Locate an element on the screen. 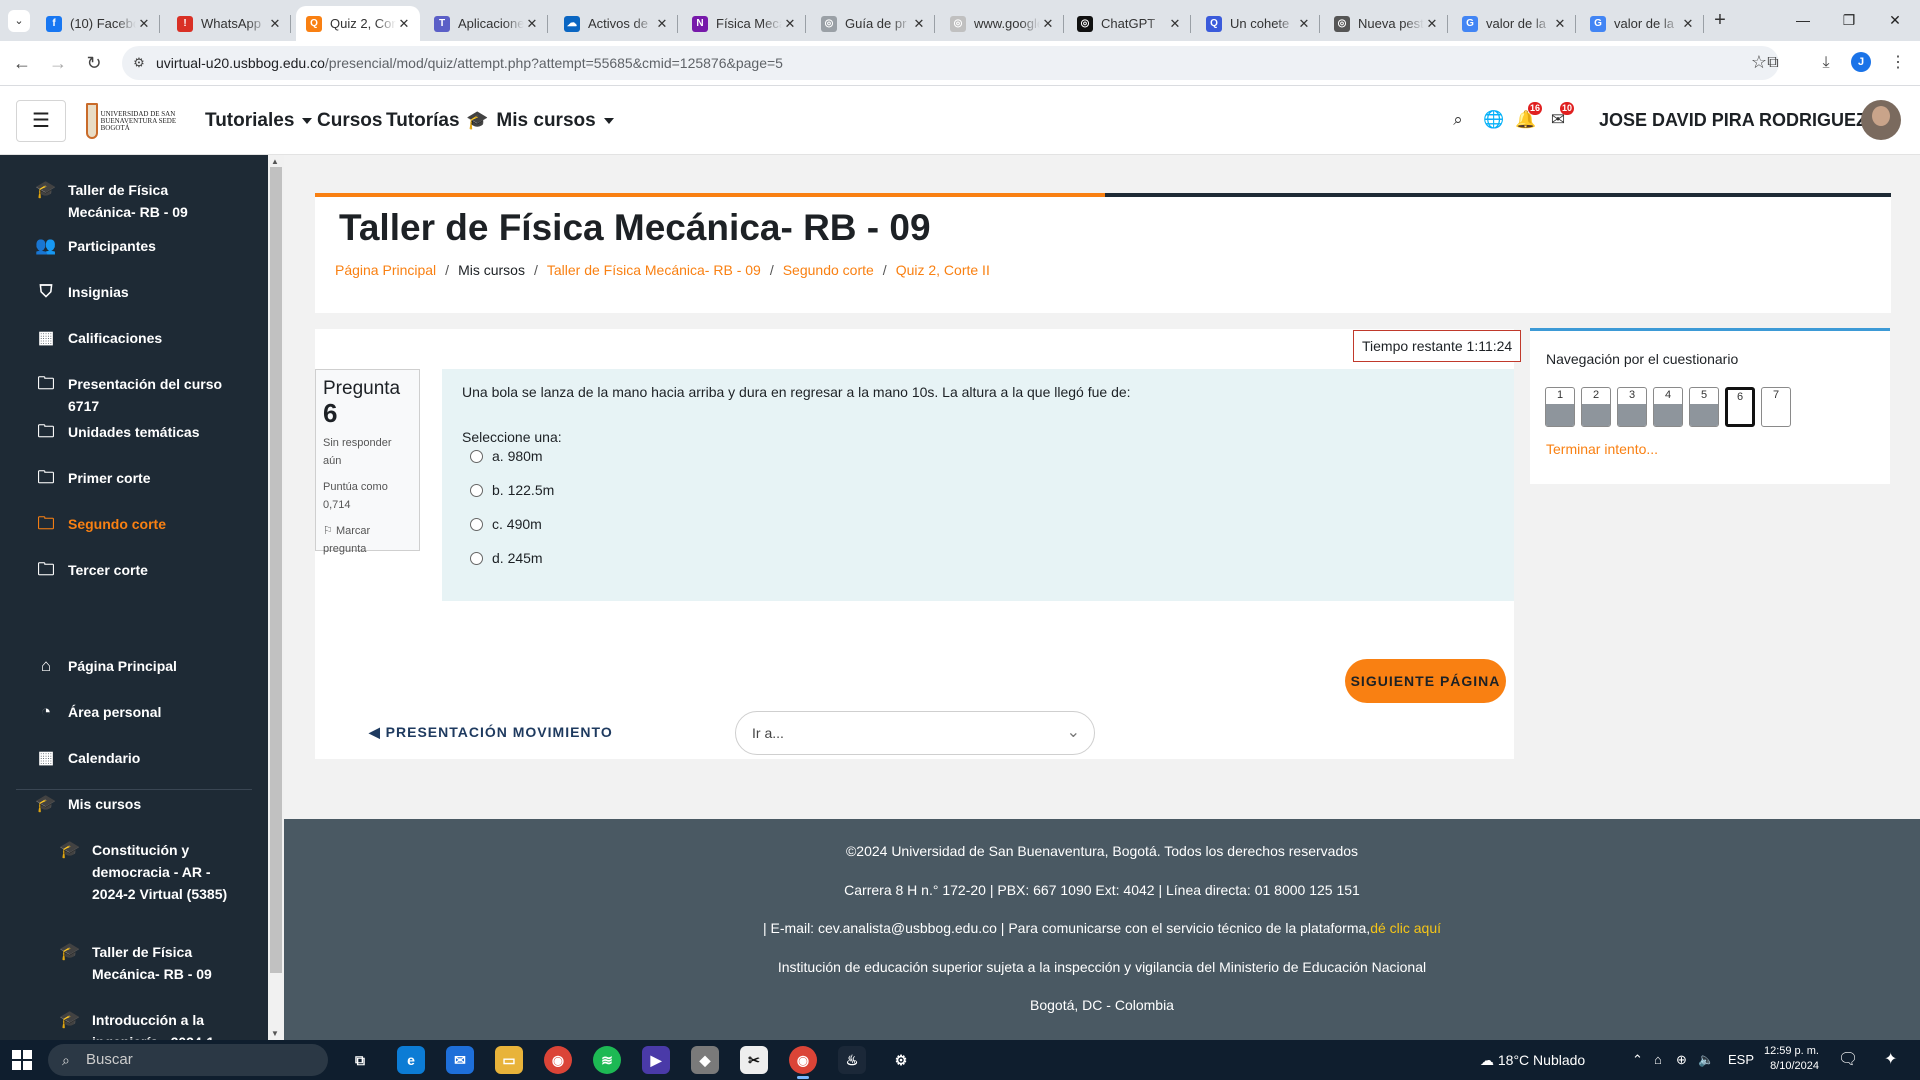 Image resolution: width=1920 pixels, height=1080 pixels. copilot-icon: ✦ is located at coordinates (1890, 1060).